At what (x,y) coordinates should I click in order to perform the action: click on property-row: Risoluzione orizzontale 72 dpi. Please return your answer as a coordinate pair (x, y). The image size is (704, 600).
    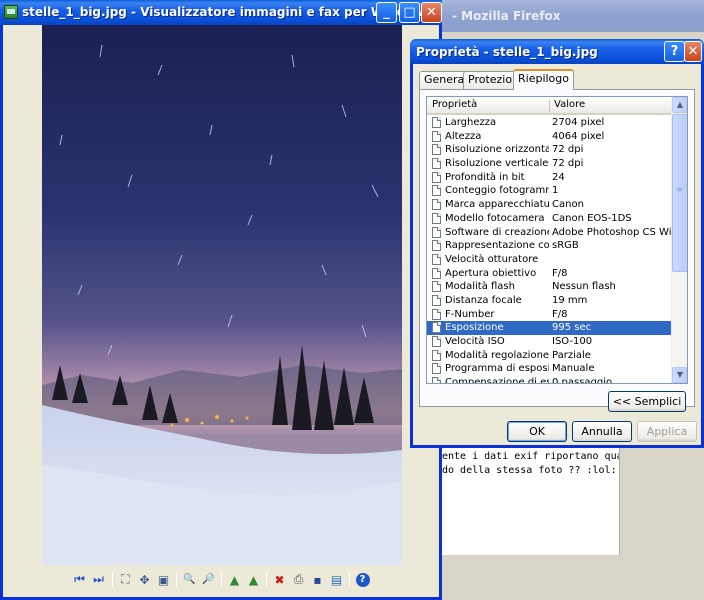
    Looking at the image, I should click on (550, 150).